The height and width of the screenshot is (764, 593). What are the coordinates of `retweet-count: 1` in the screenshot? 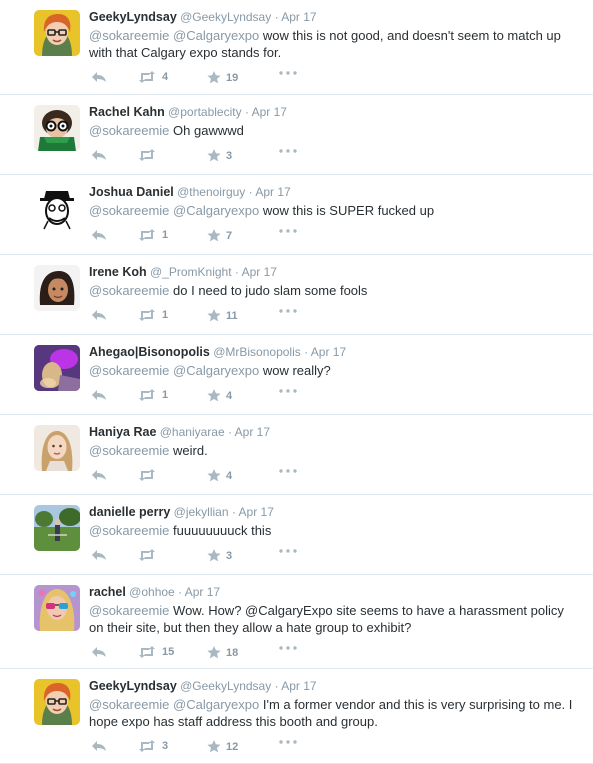 It's located at (165, 395).